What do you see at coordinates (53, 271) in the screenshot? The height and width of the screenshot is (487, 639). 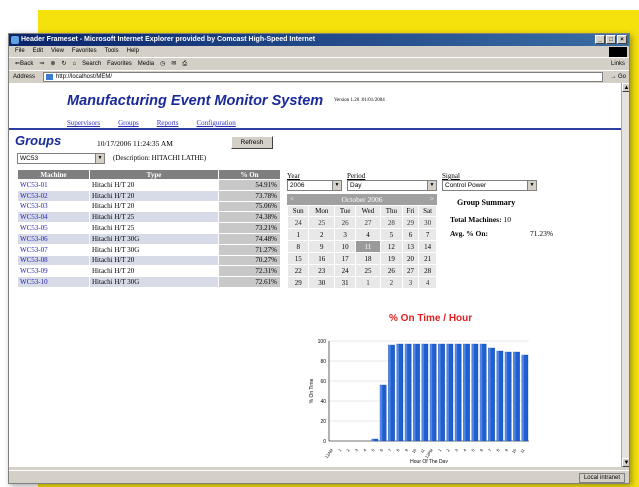 I see `machine-link: WC53-09` at bounding box center [53, 271].